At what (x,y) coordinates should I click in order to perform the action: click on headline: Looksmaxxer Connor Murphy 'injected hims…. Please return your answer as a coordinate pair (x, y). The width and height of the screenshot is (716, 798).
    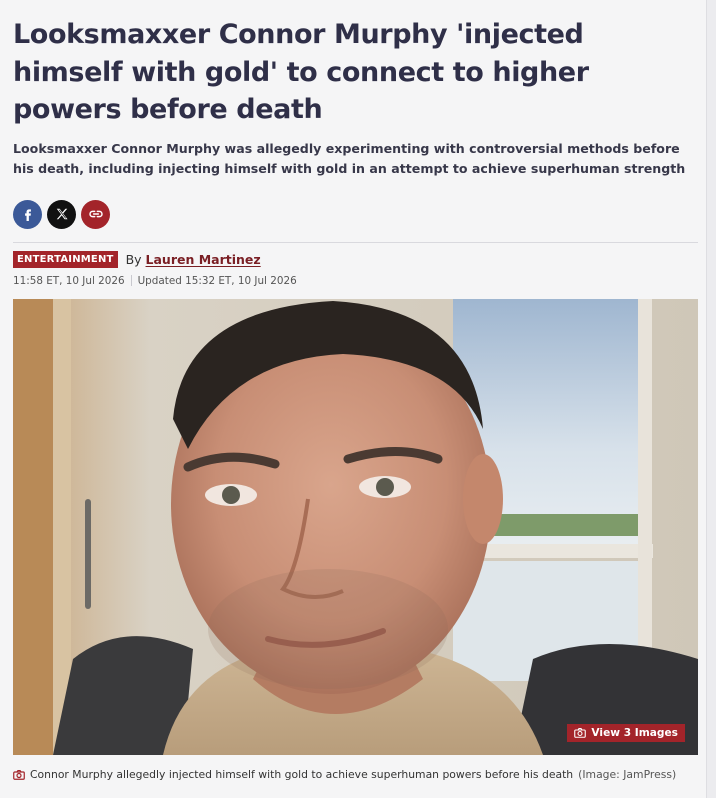
    Looking at the image, I should click on (301, 72).